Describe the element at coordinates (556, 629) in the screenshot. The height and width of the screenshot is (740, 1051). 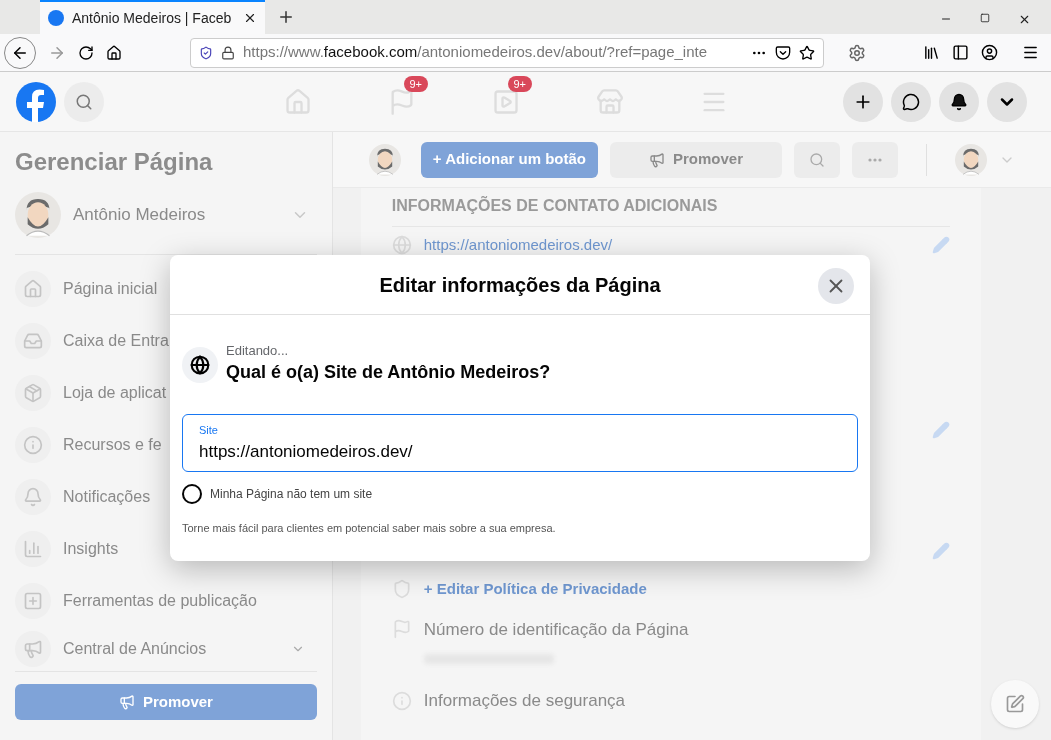
I see `page-id-label: Número de identificação da Página` at that location.